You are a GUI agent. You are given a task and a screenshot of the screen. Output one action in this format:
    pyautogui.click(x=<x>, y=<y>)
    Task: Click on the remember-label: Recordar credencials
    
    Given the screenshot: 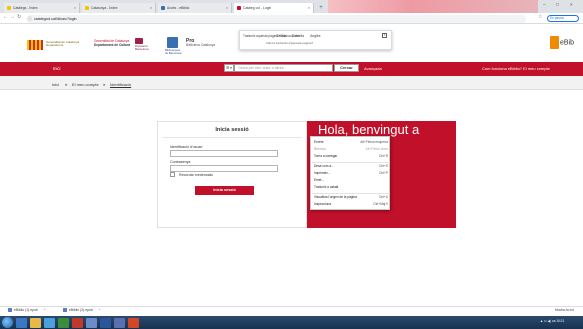 What is the action you would take?
    pyautogui.click(x=196, y=174)
    